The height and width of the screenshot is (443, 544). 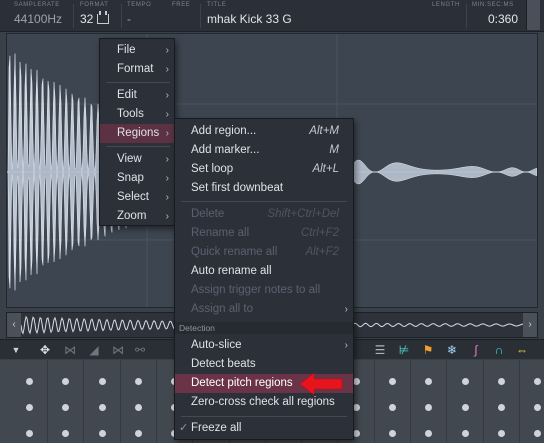 What do you see at coordinates (264, 131) in the screenshot?
I see `menu-item-add-region: Add region... Alt+M` at bounding box center [264, 131].